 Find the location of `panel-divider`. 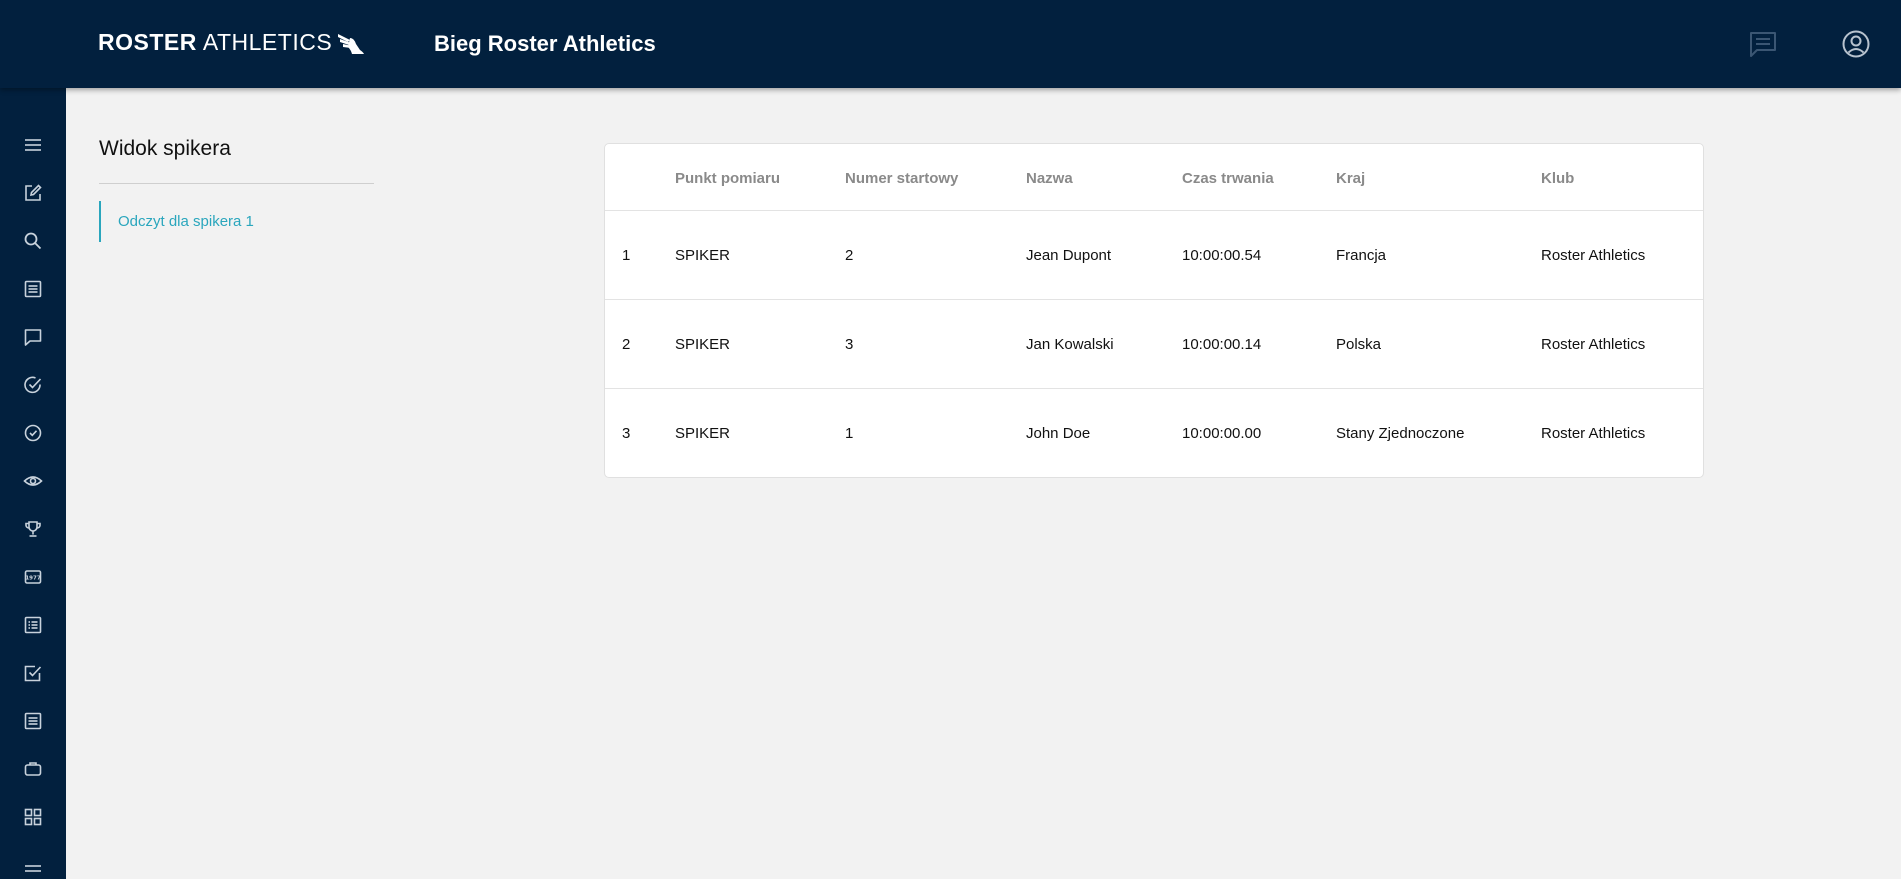

panel-divider is located at coordinates (236, 183).